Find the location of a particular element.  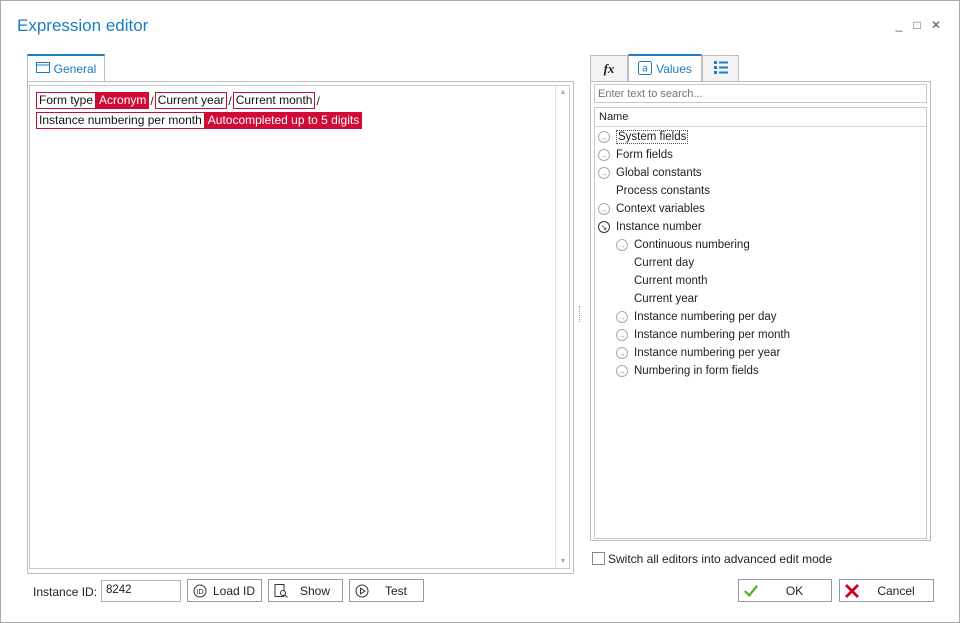

tab-general: General is located at coordinates (66, 68).